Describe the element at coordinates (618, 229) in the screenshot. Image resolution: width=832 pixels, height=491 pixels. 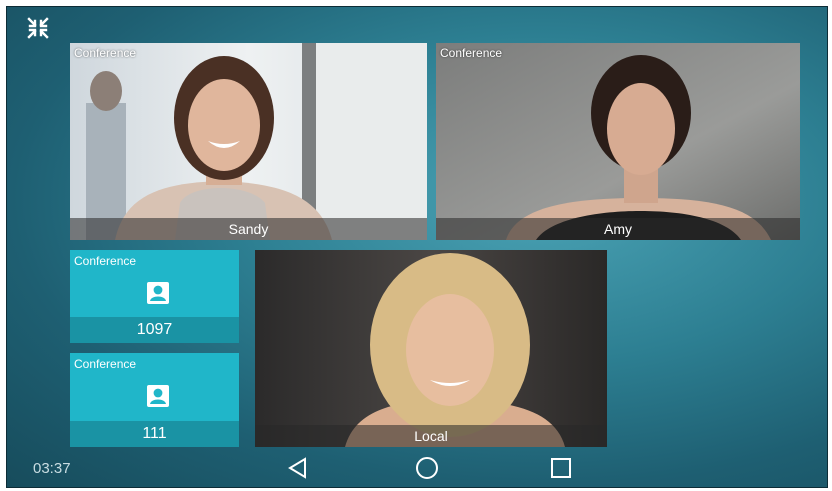
I see `participant-name-amy: Amy` at that location.